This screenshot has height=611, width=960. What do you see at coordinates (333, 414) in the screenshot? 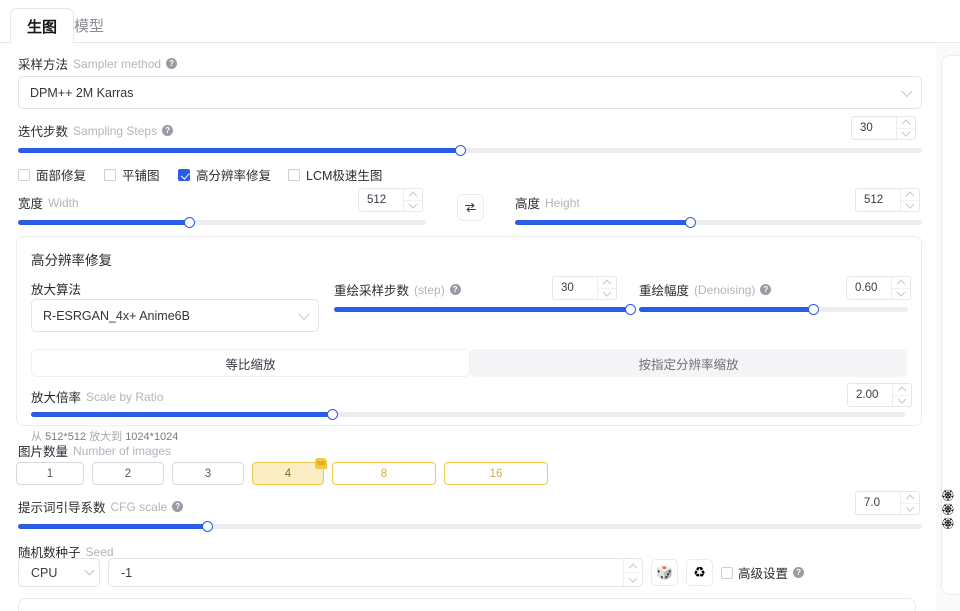
I see `scale-slider-knob` at bounding box center [333, 414].